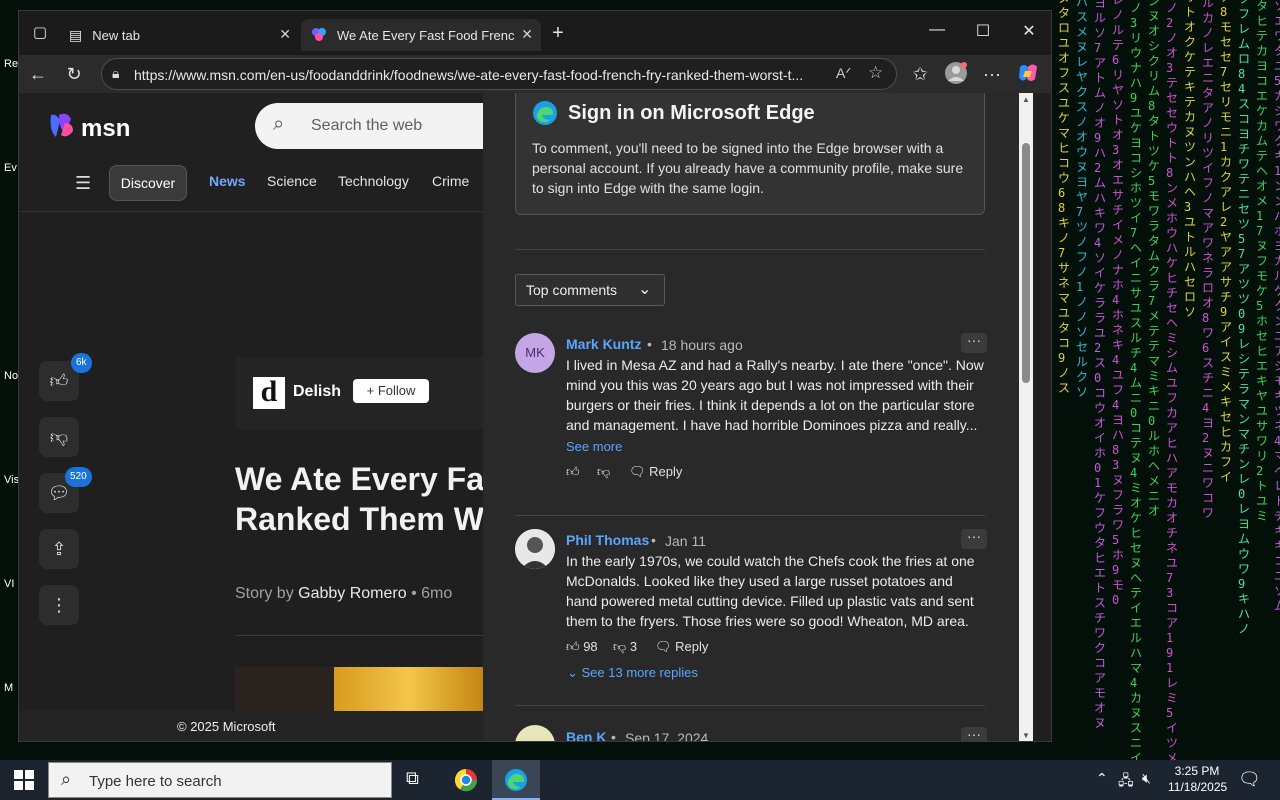  Describe the element at coordinates (1249, 779) in the screenshot. I see `notification-icon: 🗨︎` at that location.